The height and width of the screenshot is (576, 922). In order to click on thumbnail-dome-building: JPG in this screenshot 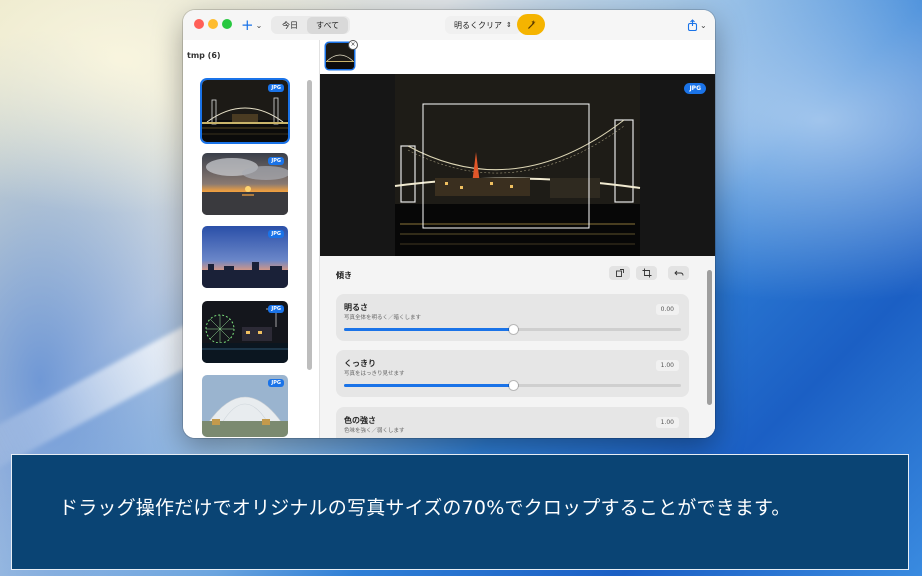, I will do `click(245, 406)`.